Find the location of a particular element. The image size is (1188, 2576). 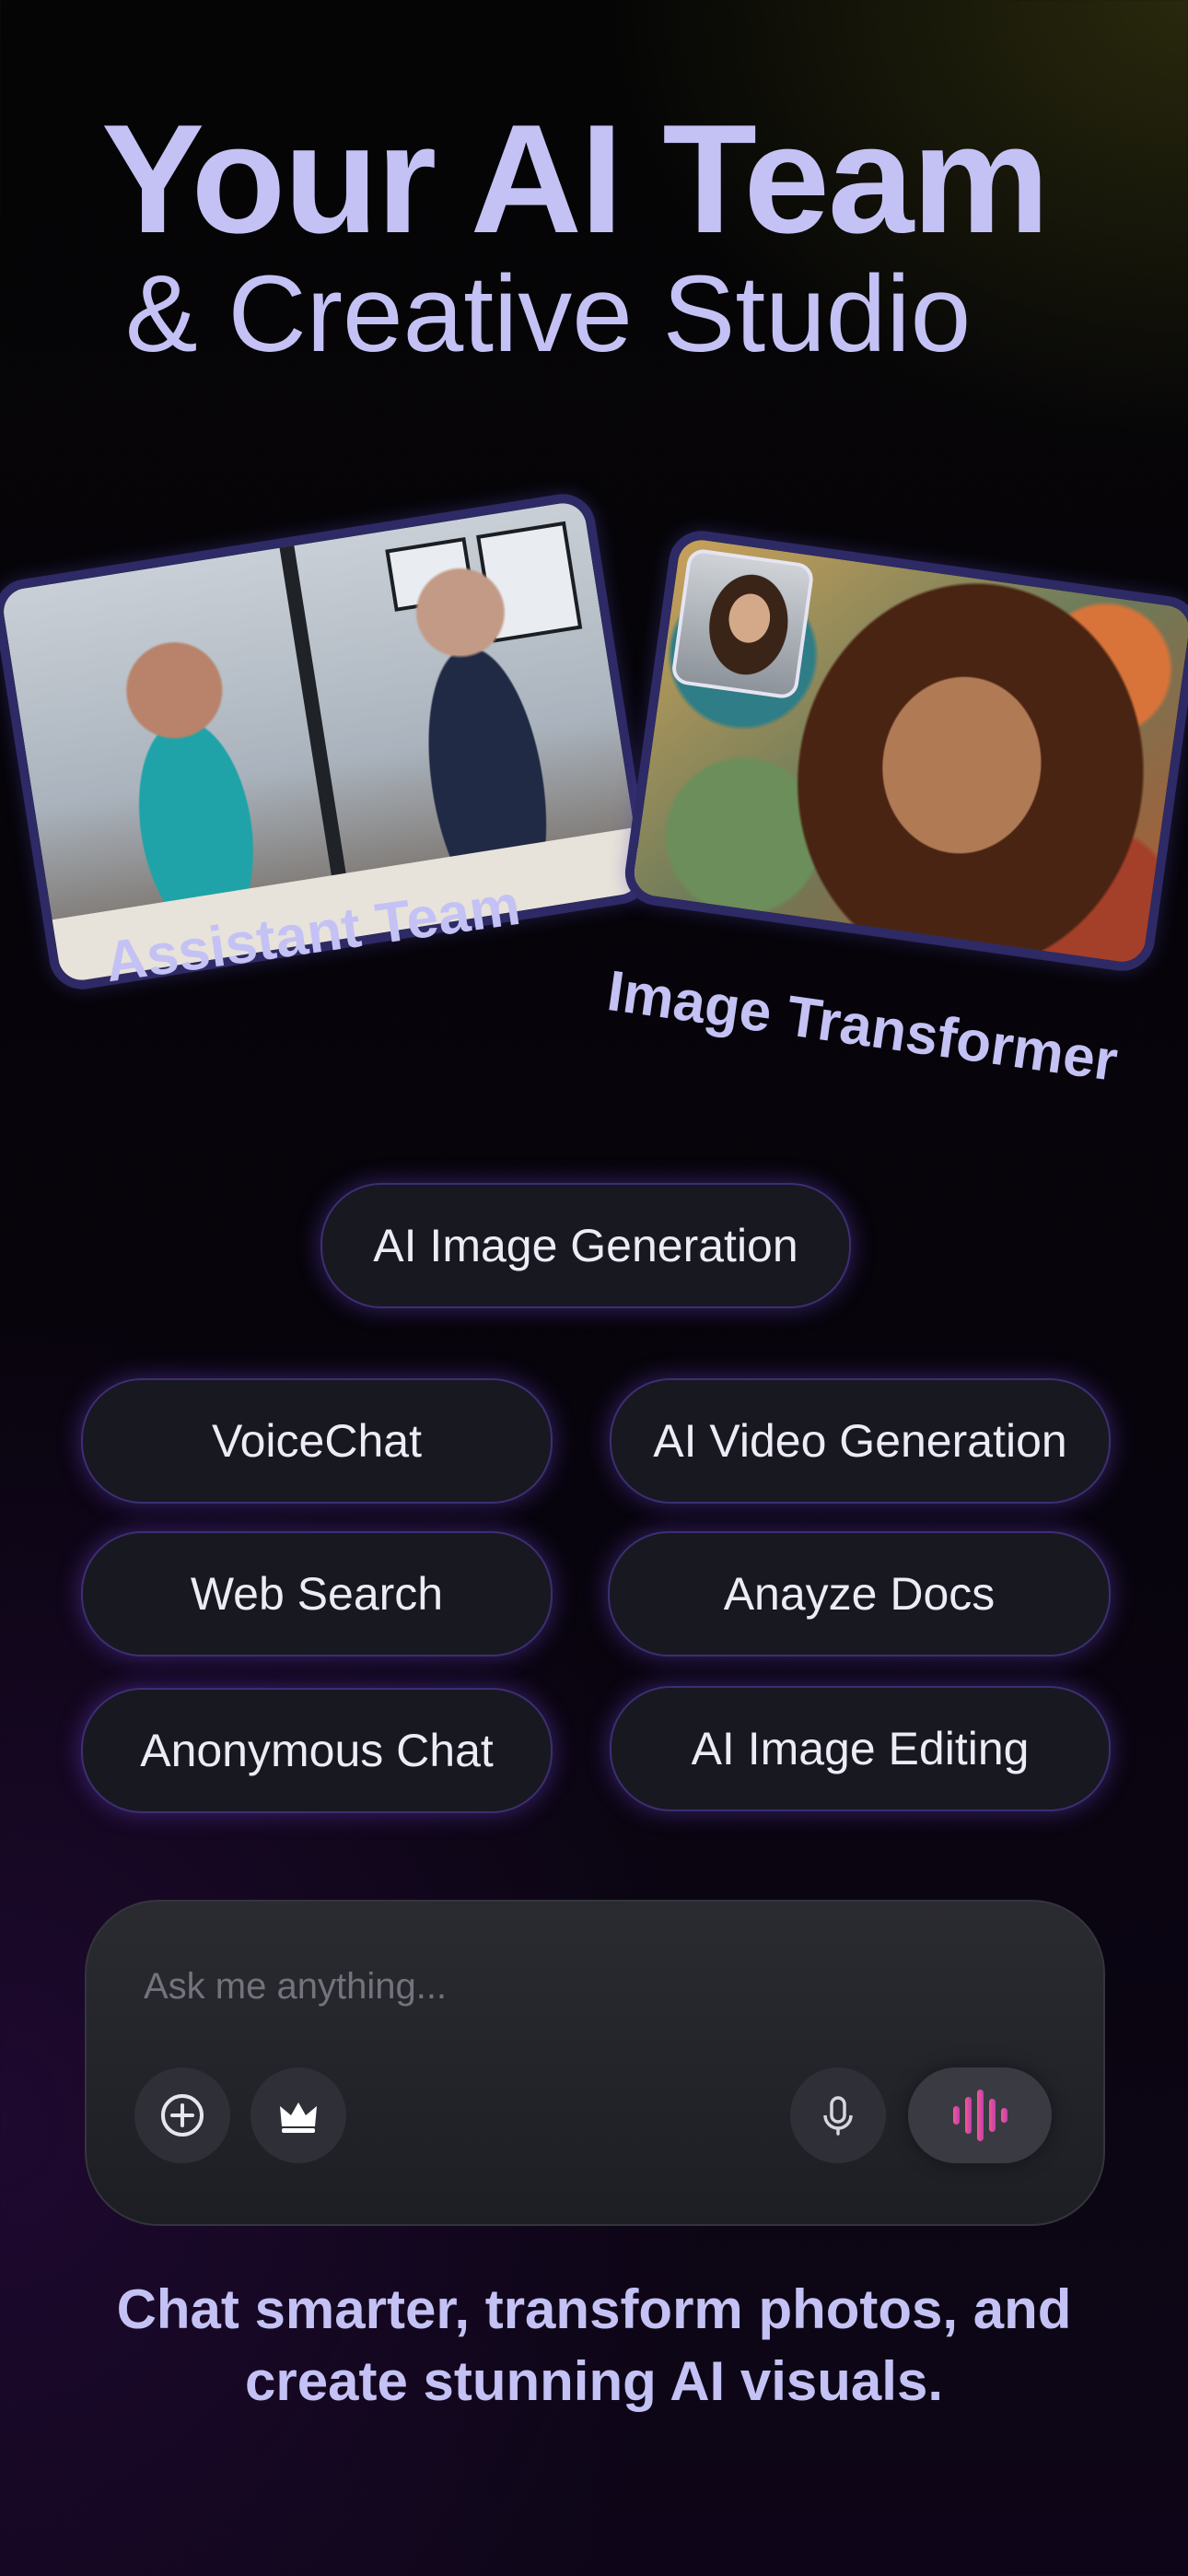

microphone-icon is located at coordinates (838, 2116).